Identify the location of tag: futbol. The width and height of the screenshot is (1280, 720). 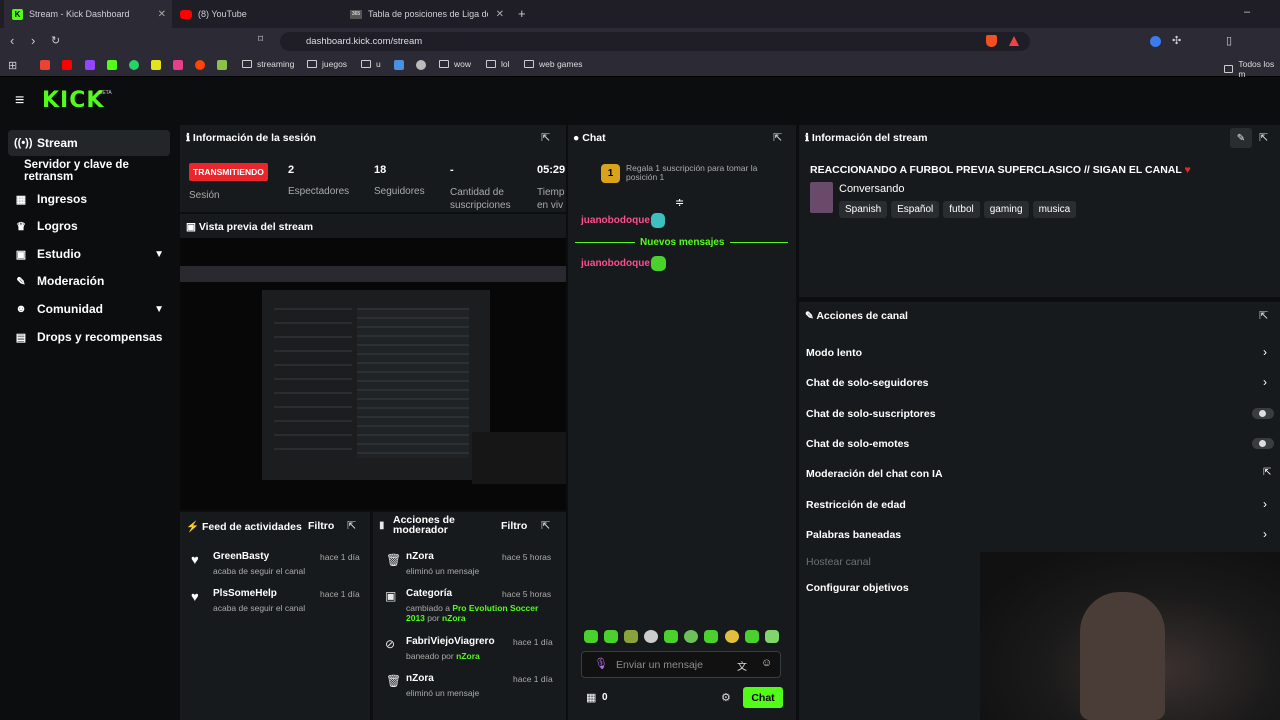
(961, 209).